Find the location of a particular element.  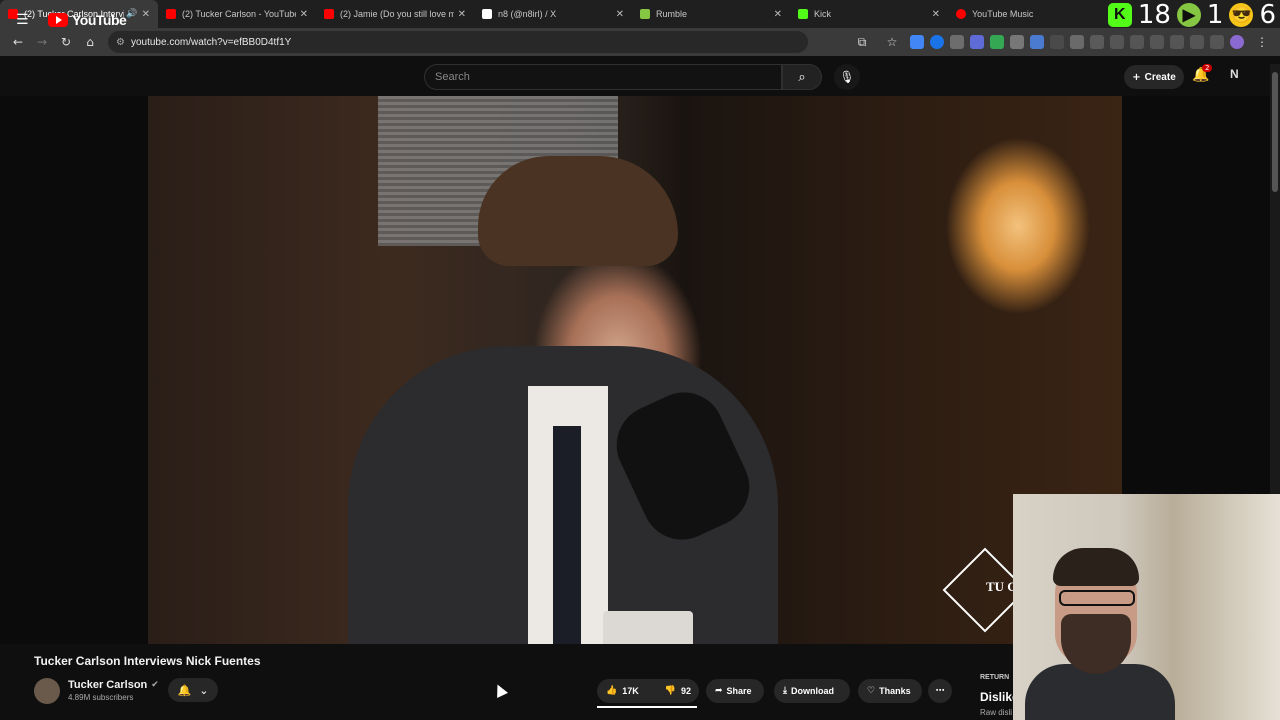

search-button: ⌕ is located at coordinates (802, 77).